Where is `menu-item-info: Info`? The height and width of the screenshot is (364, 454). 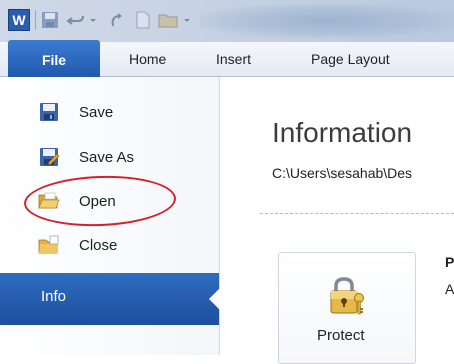 menu-item-info: Info is located at coordinates (110, 299).